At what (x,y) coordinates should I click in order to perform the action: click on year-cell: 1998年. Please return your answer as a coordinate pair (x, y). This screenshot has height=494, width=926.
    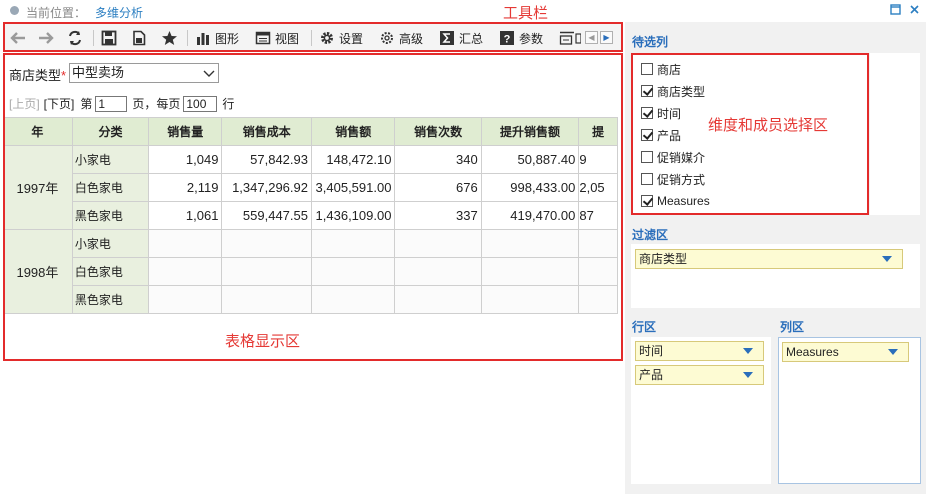
    Looking at the image, I should click on (39, 271).